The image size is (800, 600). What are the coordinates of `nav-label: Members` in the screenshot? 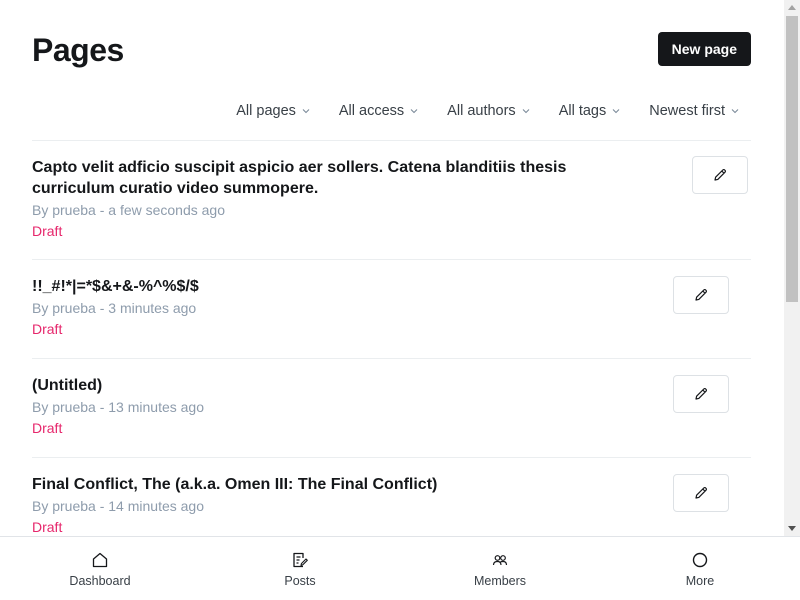 It's located at (500, 581).